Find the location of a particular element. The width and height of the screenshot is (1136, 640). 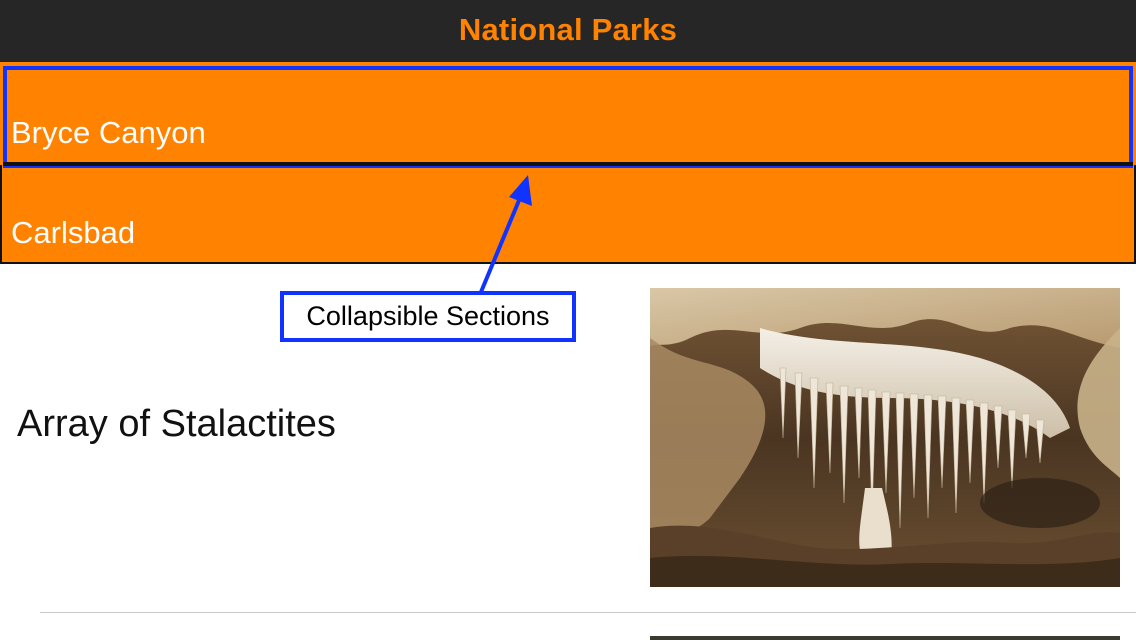

navigation-bar: National Parks is located at coordinates (568, 31).